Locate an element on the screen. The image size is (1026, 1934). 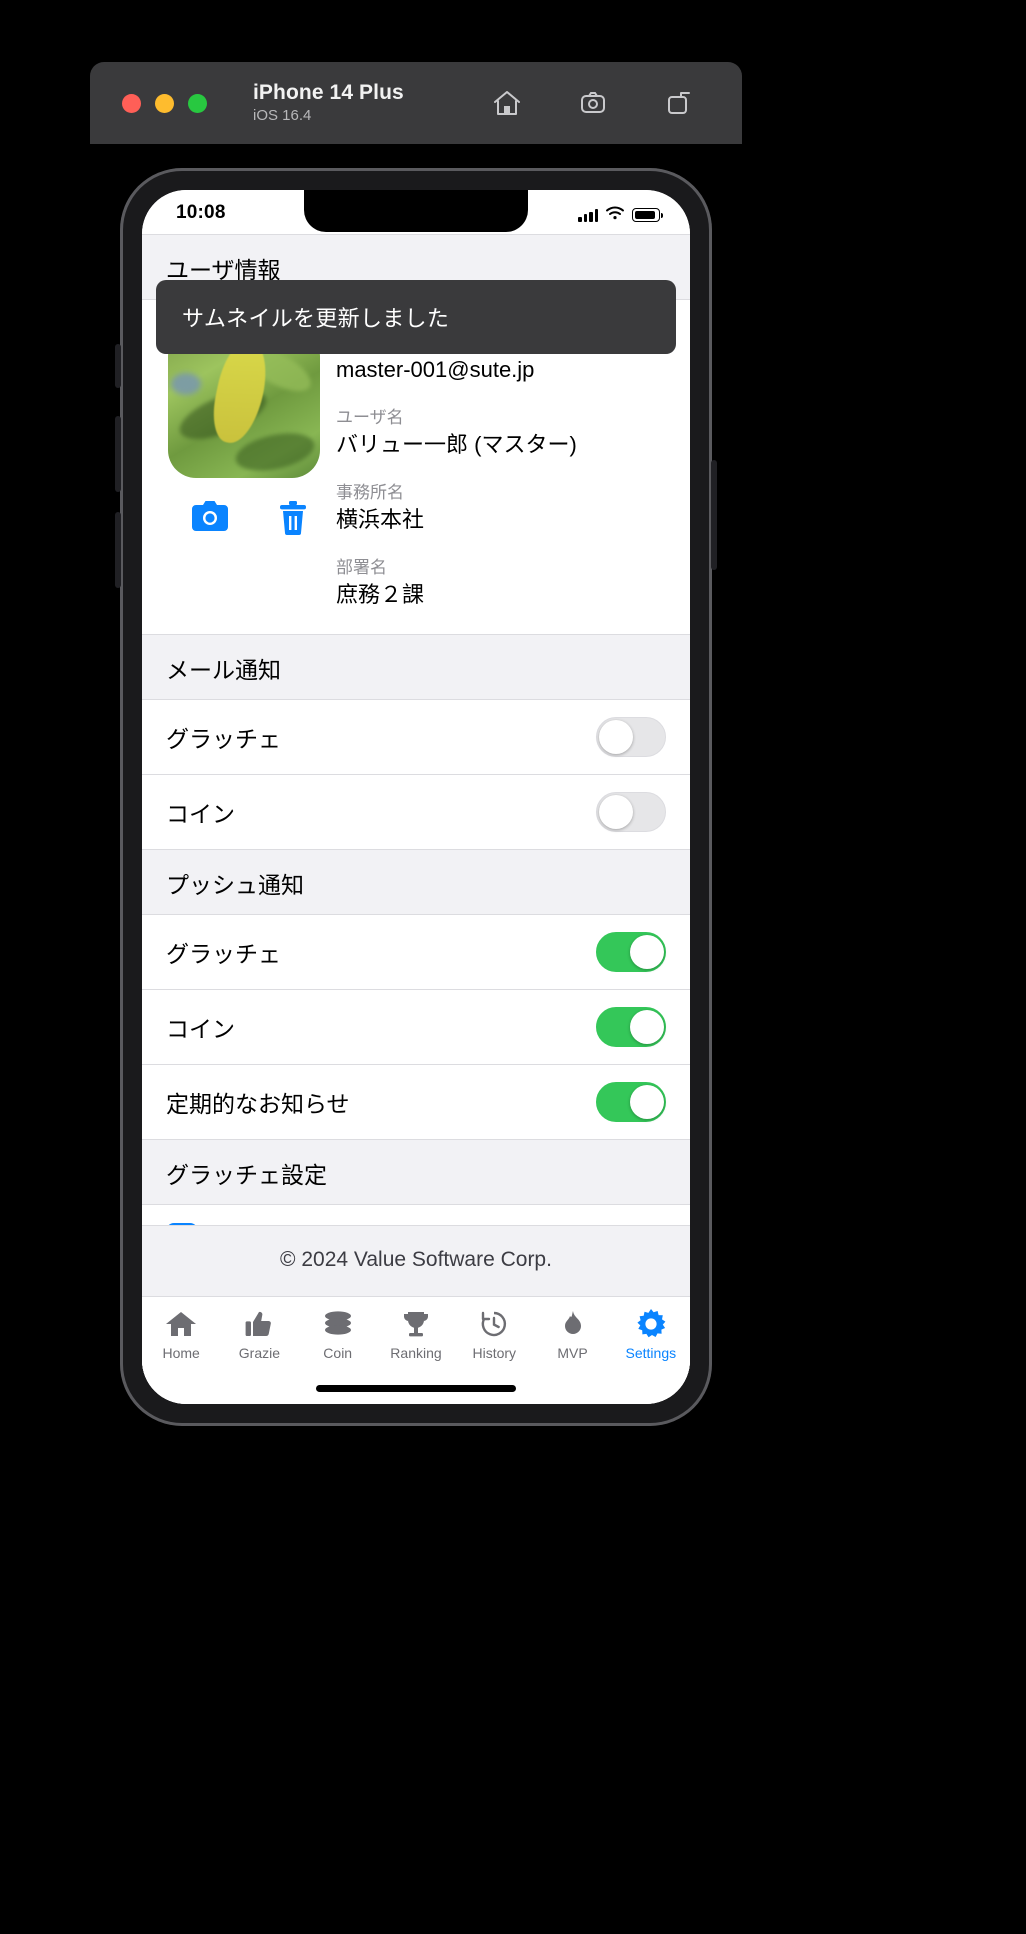
field-value: バリュー一郎 (マスター) is located at coordinates (456, 444).